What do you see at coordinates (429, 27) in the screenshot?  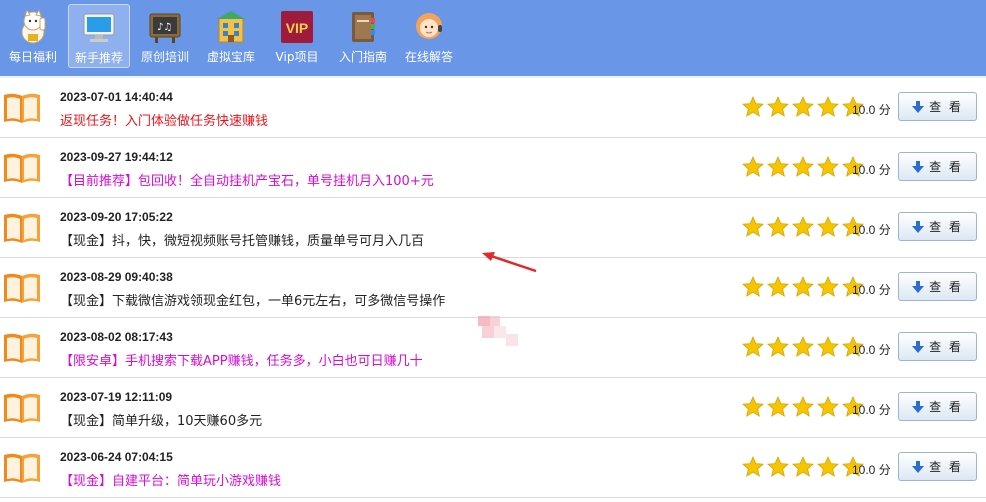 I see `support-girl-icon` at bounding box center [429, 27].